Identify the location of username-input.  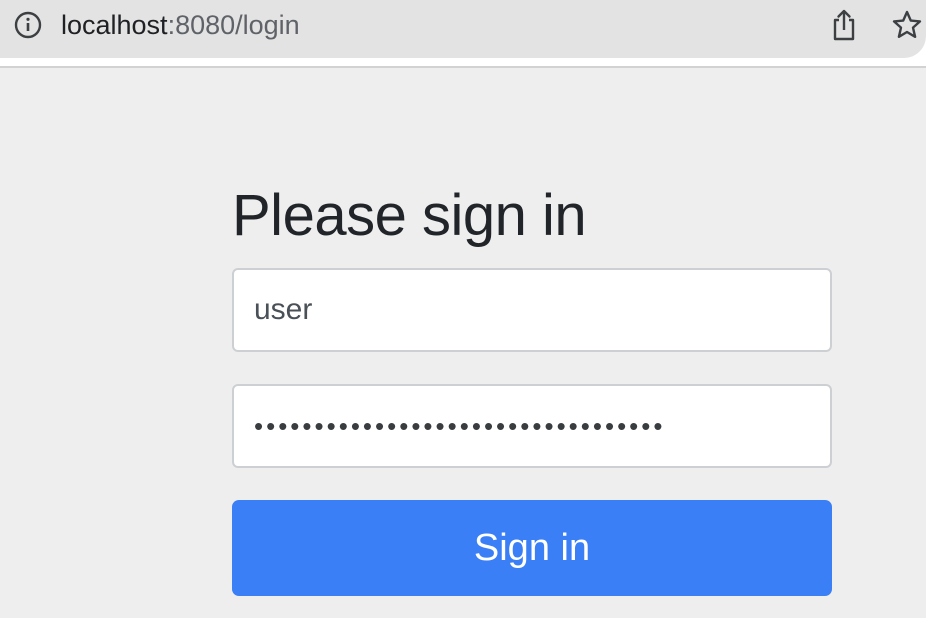
(532, 310).